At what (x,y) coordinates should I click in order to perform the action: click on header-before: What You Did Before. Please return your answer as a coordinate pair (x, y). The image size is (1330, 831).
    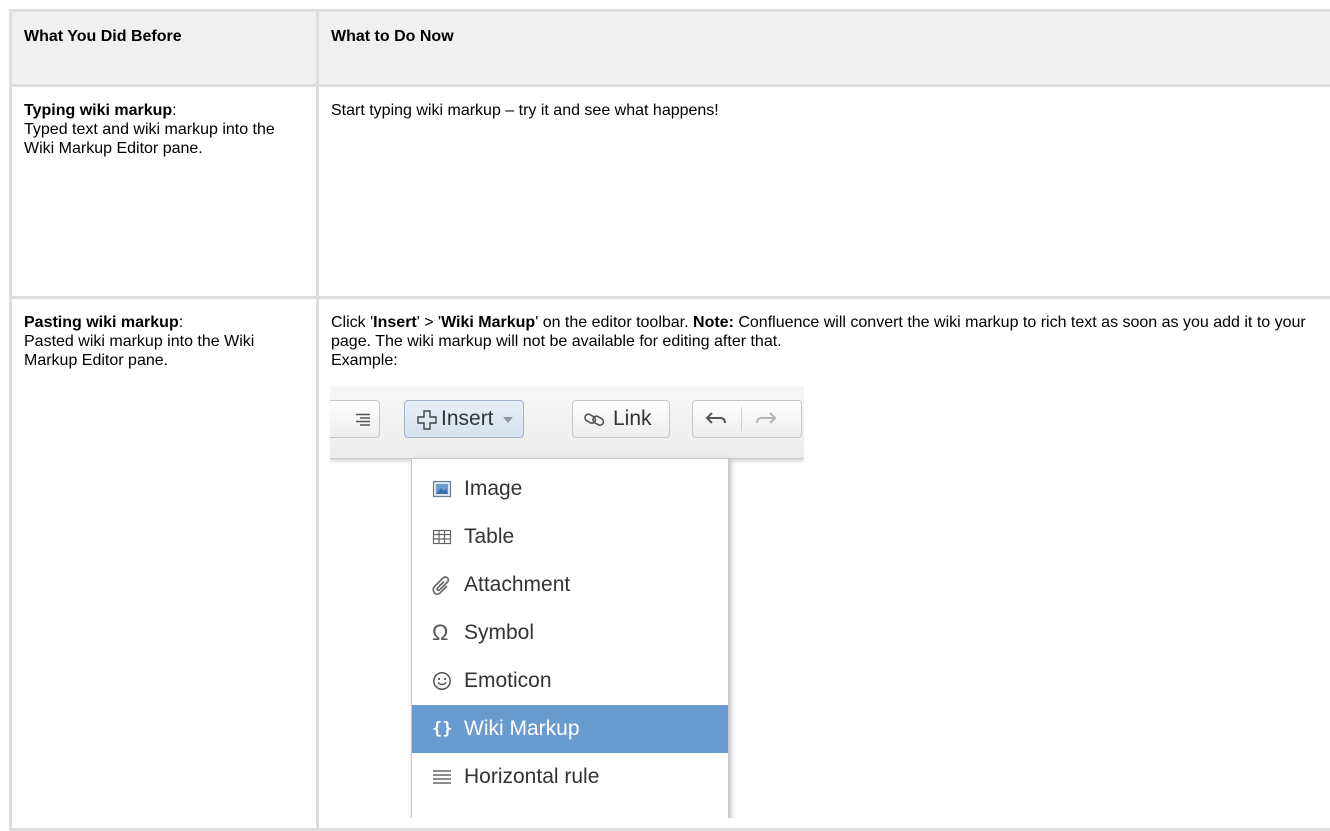
    Looking at the image, I should click on (164, 48).